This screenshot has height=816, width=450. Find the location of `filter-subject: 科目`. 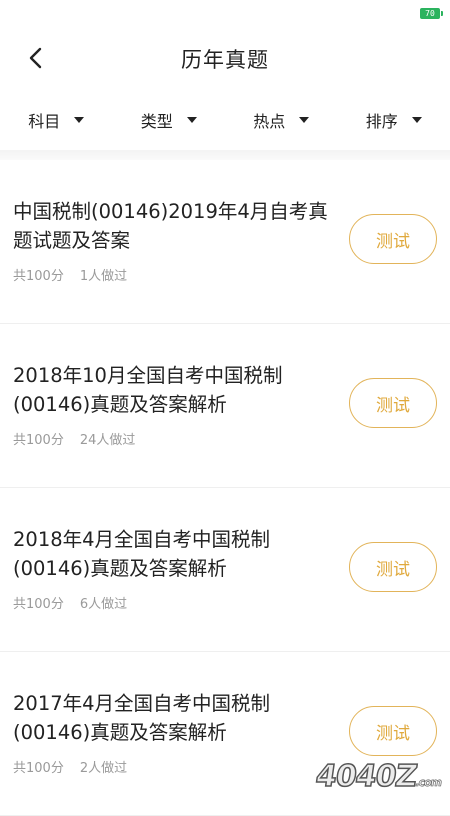

filter-subject: 科目 is located at coordinates (56, 120).